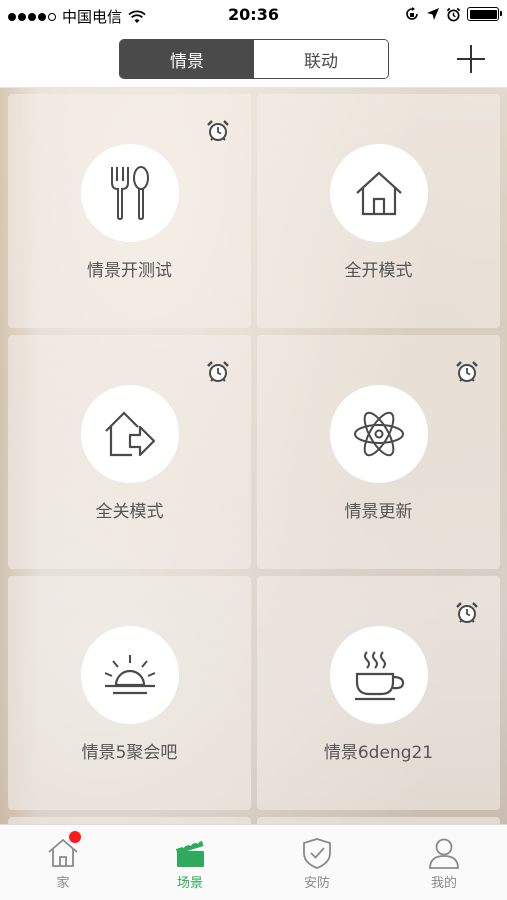 Image resolution: width=507 pixels, height=900 pixels. What do you see at coordinates (129, 271) in the screenshot?
I see `scene-label: 情景开测试` at bounding box center [129, 271].